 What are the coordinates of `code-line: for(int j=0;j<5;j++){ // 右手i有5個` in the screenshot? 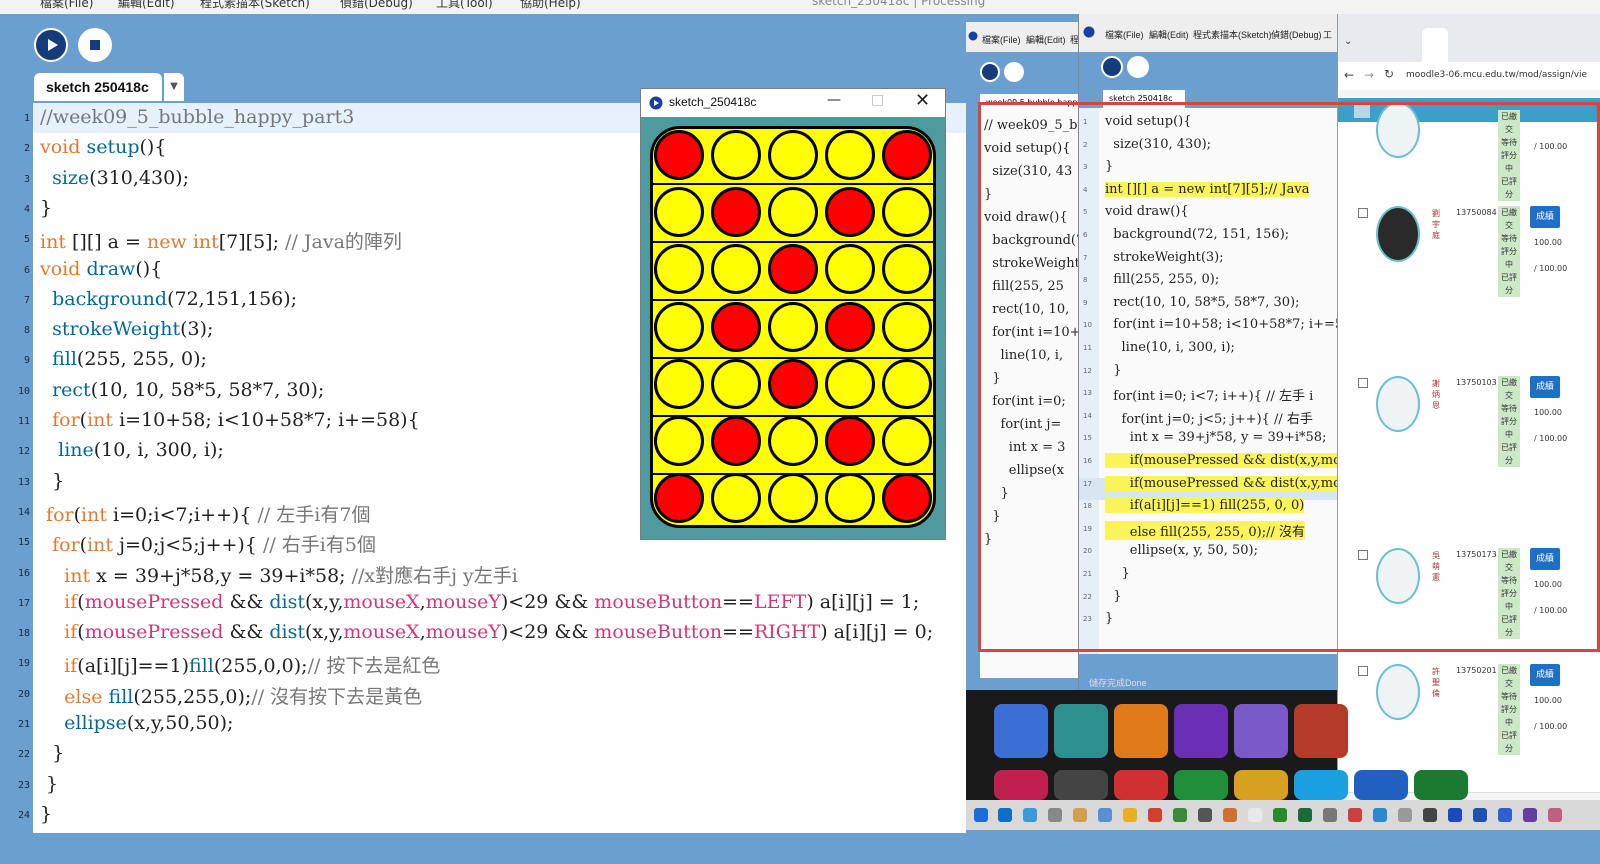 It's located at (208, 543).